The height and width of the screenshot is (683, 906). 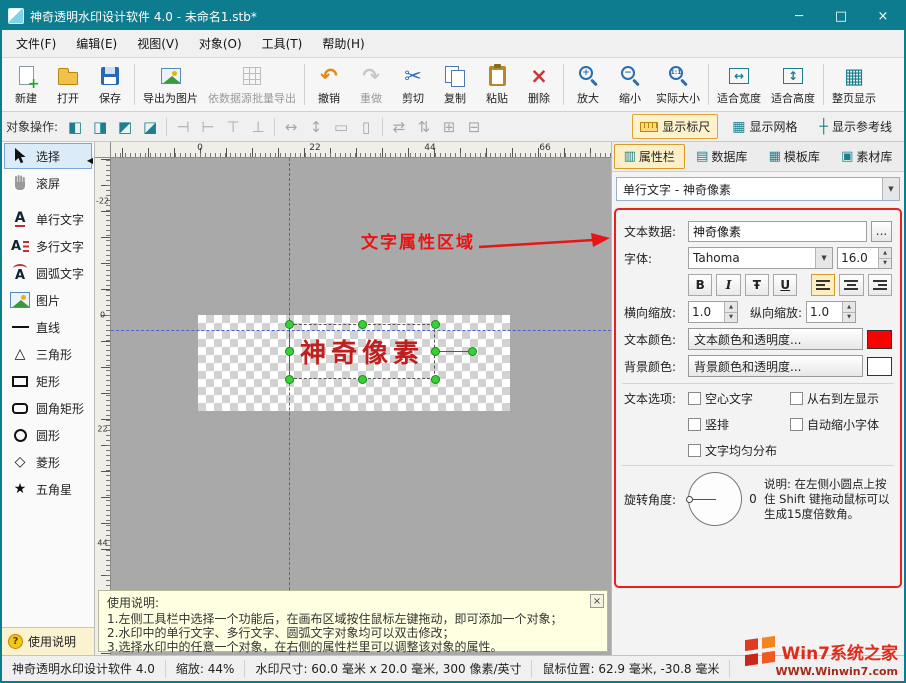 I want to click on selection-box: 神奇像素, so click(x=362, y=351).